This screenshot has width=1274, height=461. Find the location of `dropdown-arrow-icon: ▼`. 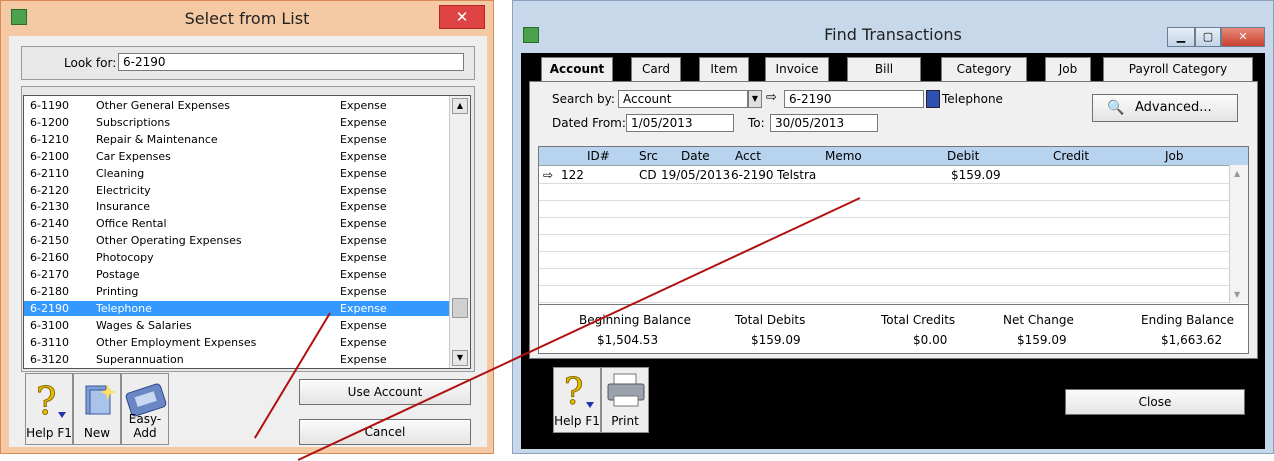

dropdown-arrow-icon: ▼ is located at coordinates (755, 99).